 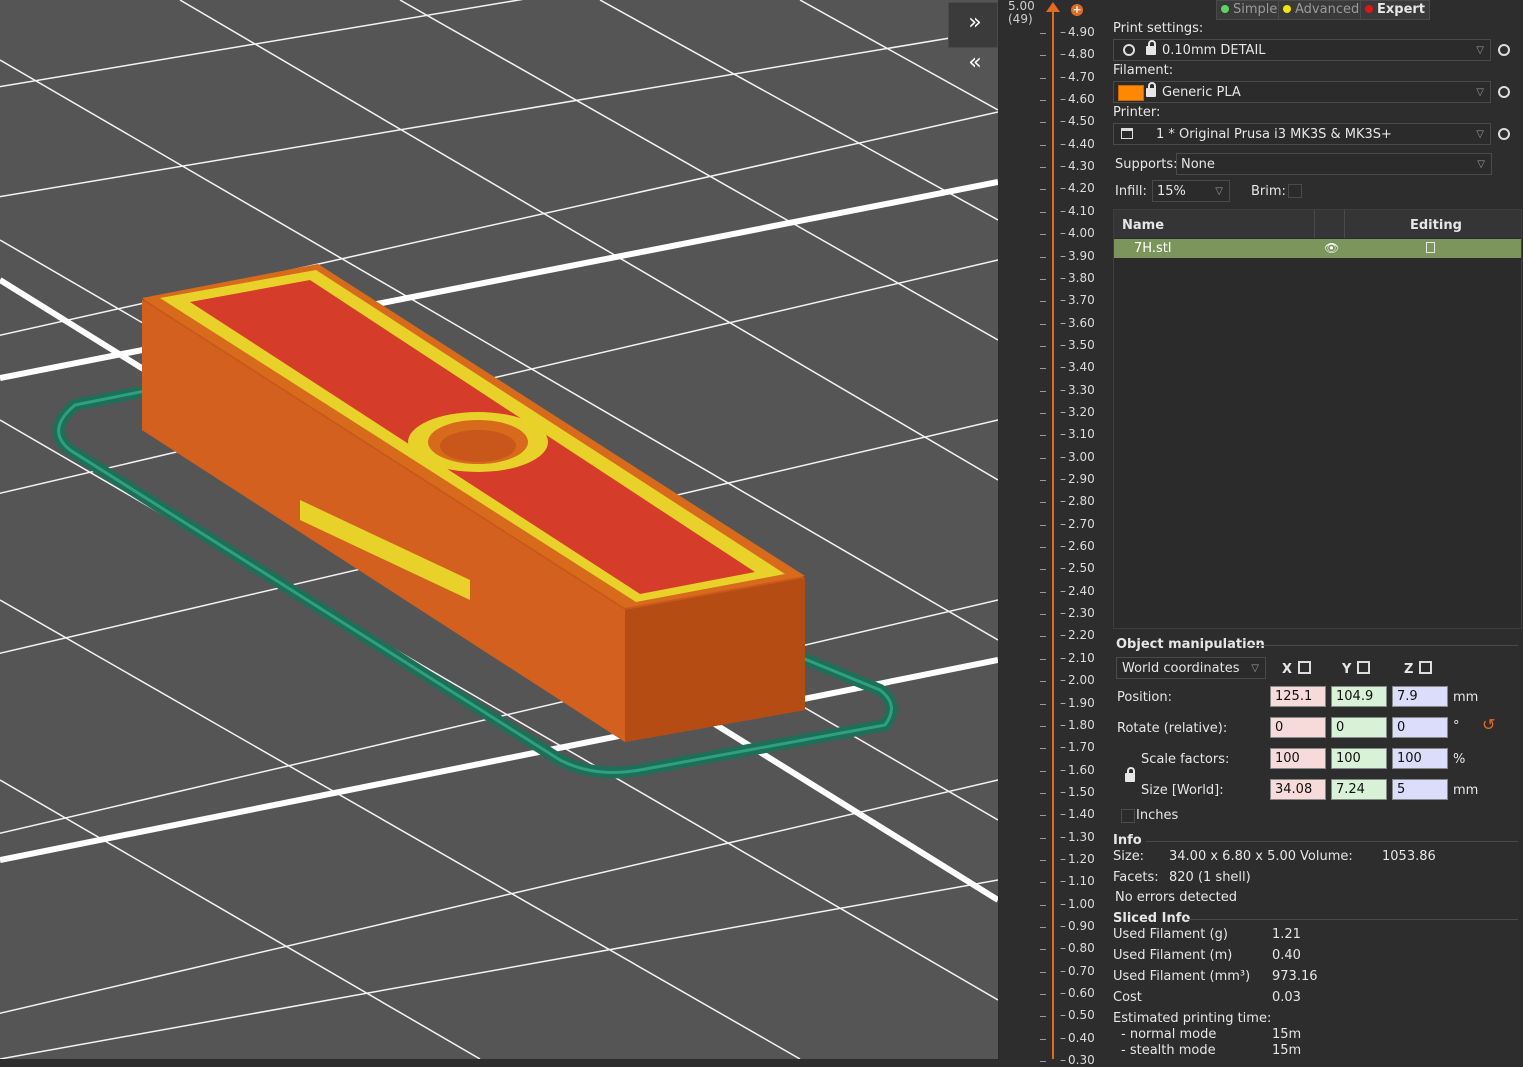 I want to click on edit-icon, so click(x=1430, y=247).